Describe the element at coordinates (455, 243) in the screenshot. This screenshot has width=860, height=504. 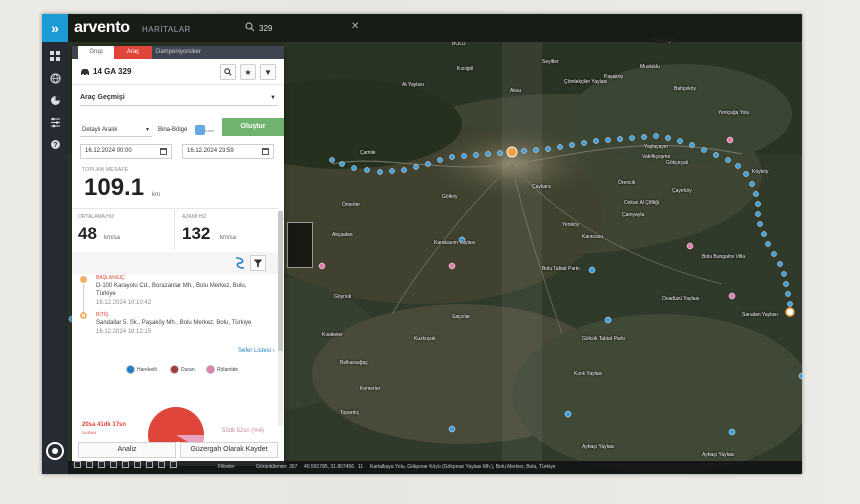
I see `map-label: Karakasım Yaylası` at that location.